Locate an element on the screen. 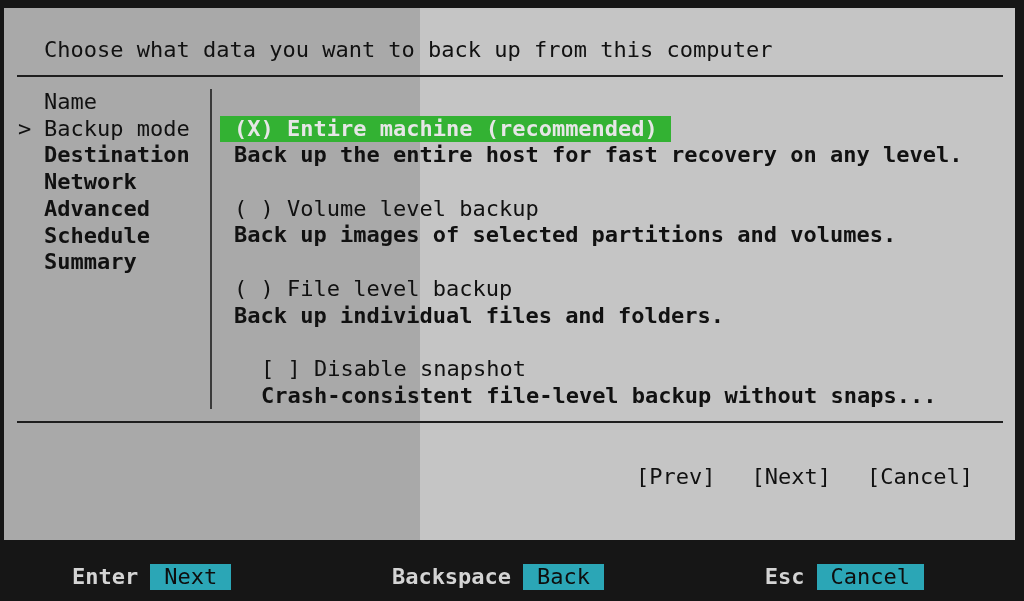  selection-pointer: > is located at coordinates (25, 128).